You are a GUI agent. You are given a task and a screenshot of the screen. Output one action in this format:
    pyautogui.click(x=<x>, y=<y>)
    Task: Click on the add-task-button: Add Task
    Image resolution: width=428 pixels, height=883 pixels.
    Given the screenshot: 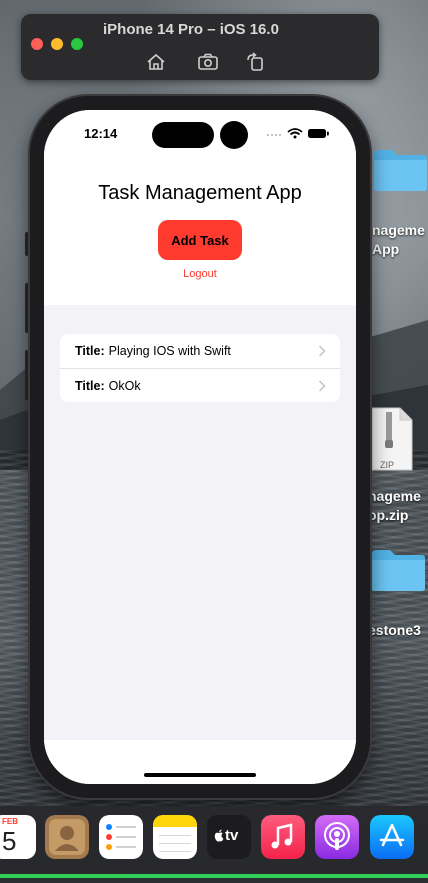 What is the action you would take?
    pyautogui.click(x=200, y=240)
    